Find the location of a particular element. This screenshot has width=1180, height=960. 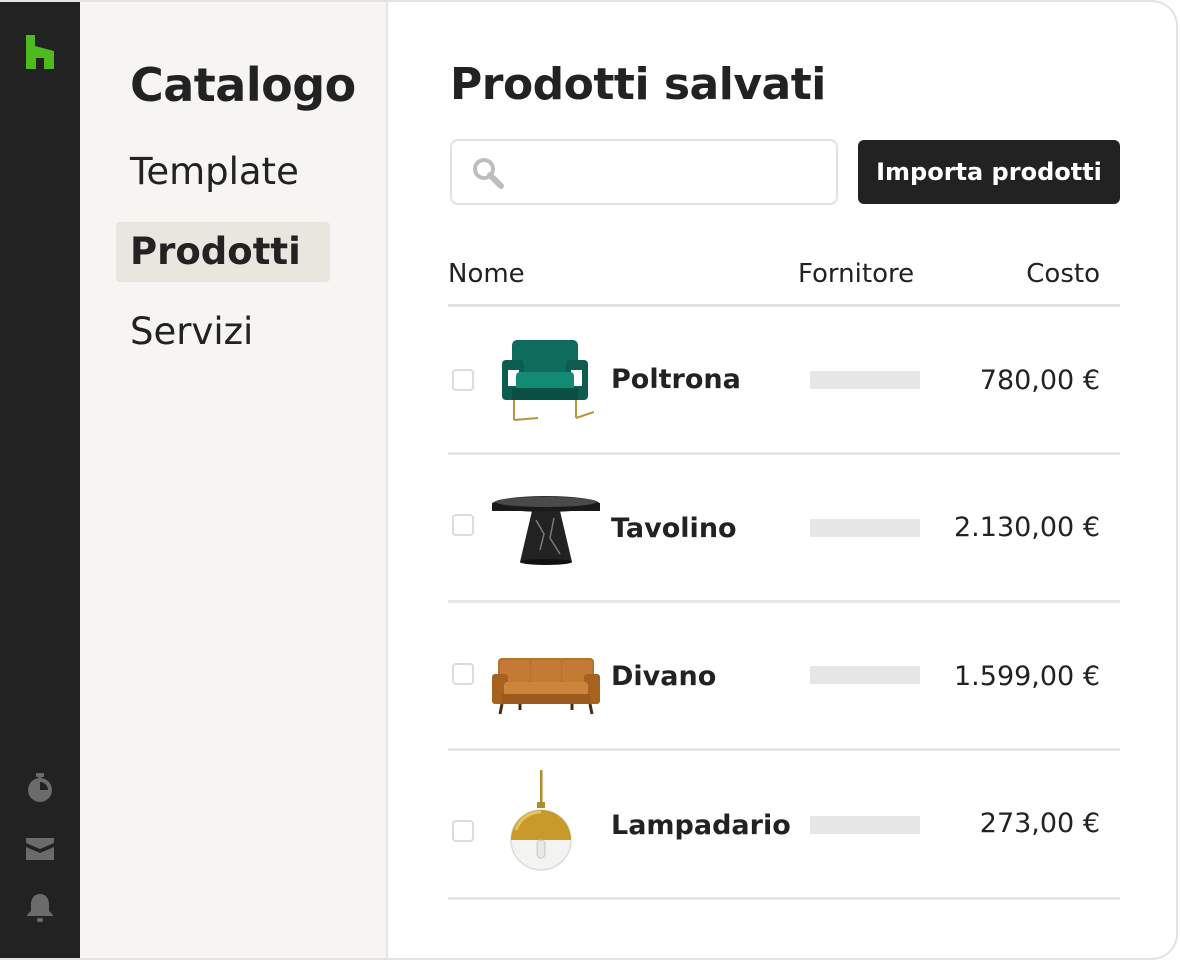

product-name: Tavolino is located at coordinates (674, 528).